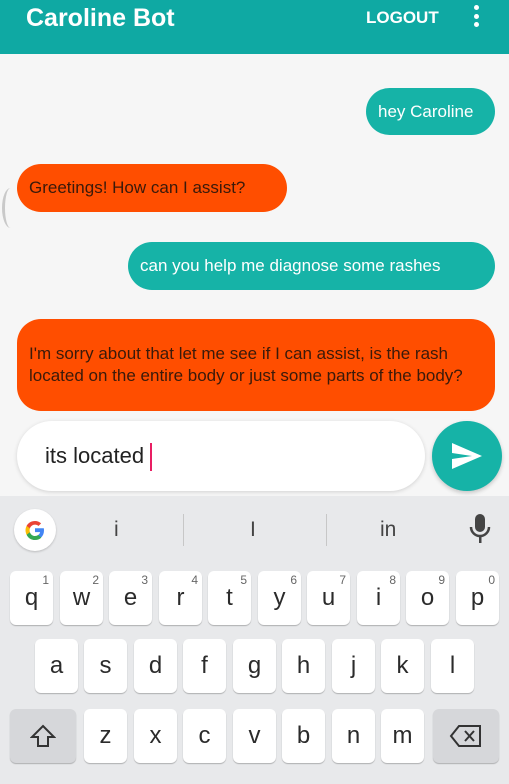  I want to click on key: i8, so click(378, 598).